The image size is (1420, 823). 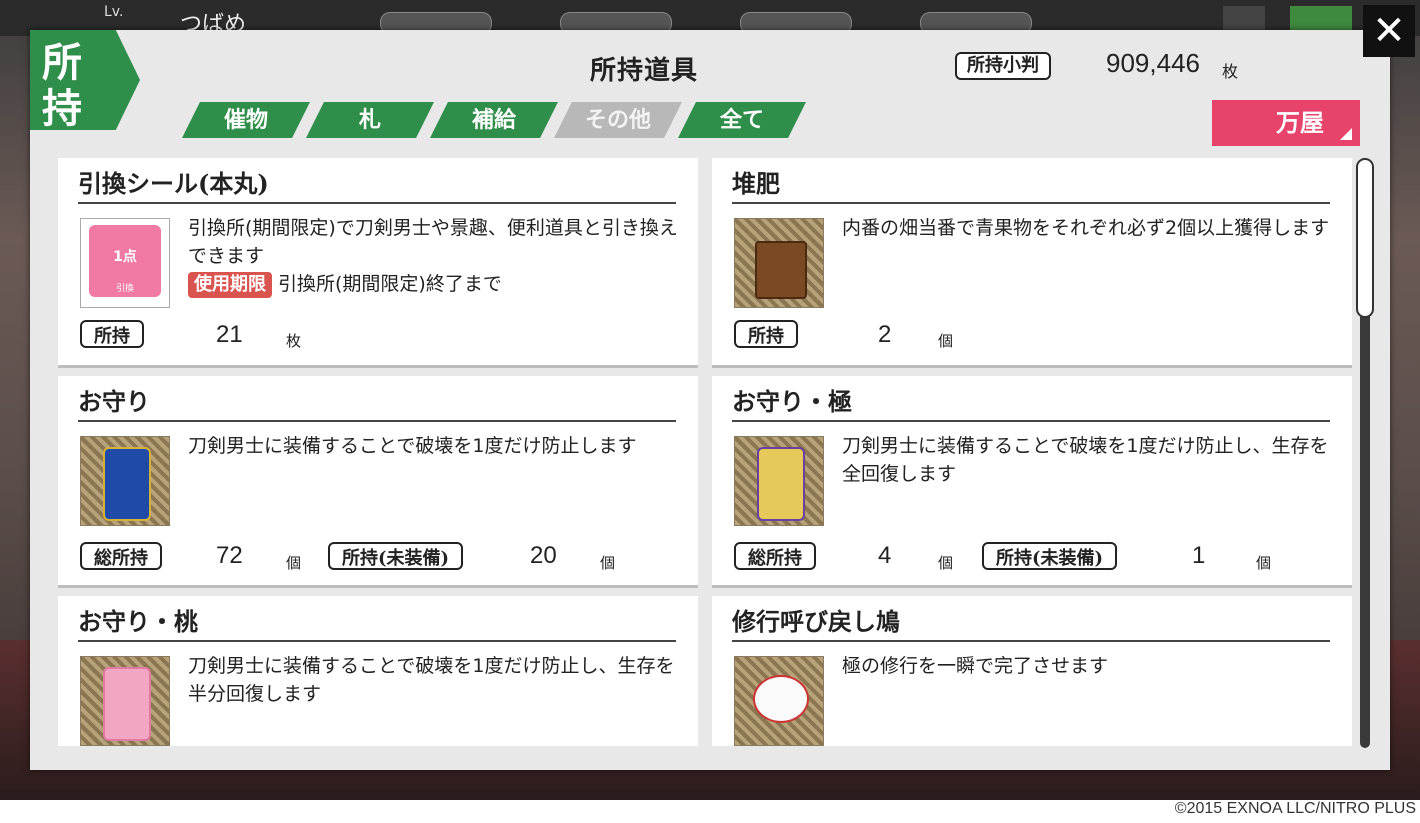 I want to click on close-icon: ✕, so click(x=1389, y=31).